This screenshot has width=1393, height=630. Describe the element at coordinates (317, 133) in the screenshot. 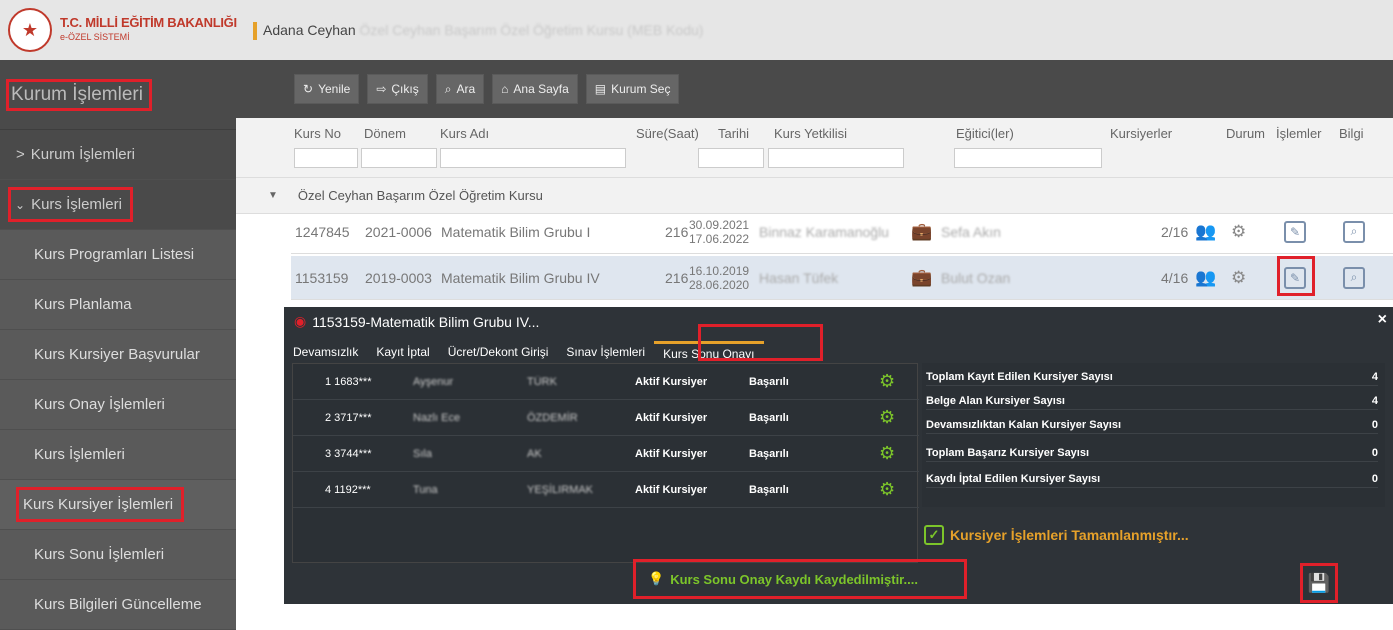

I see `col-kurs-no: Kurs No` at that location.